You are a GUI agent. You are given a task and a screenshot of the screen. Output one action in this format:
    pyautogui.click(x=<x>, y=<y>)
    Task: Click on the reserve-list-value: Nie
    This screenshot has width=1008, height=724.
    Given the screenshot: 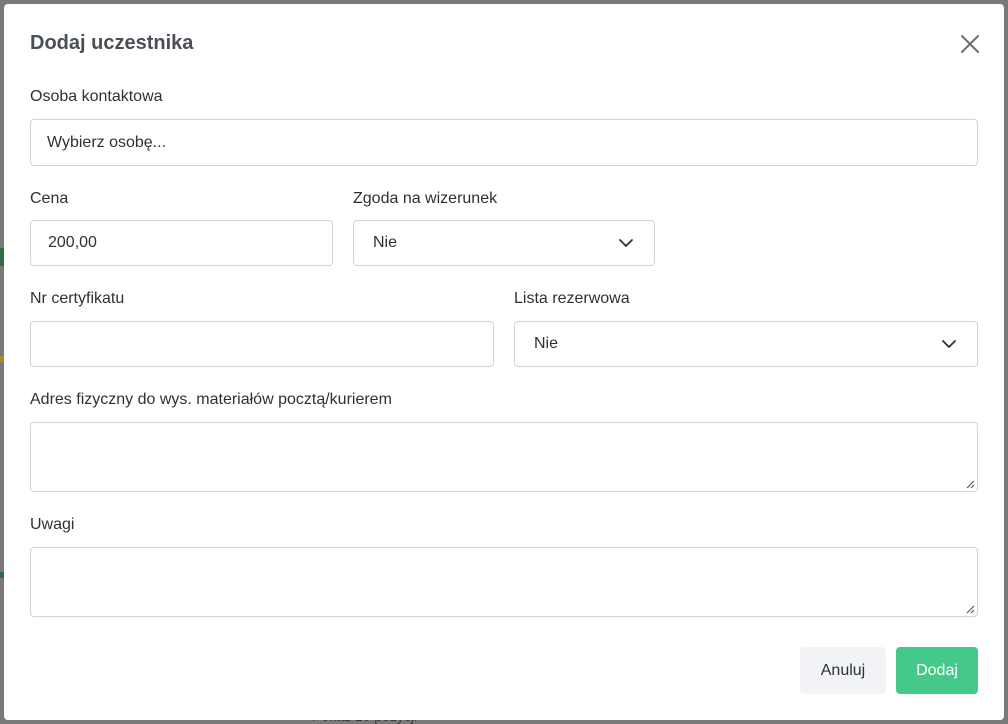 What is the action you would take?
    pyautogui.click(x=546, y=343)
    